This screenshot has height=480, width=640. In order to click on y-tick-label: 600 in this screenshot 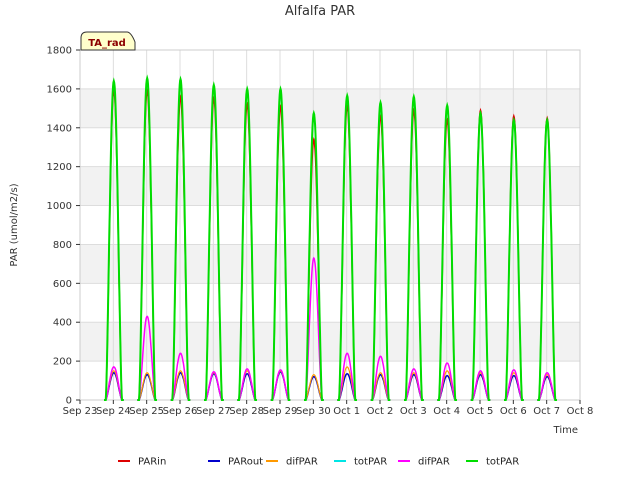, I will do `click(62, 284)`.